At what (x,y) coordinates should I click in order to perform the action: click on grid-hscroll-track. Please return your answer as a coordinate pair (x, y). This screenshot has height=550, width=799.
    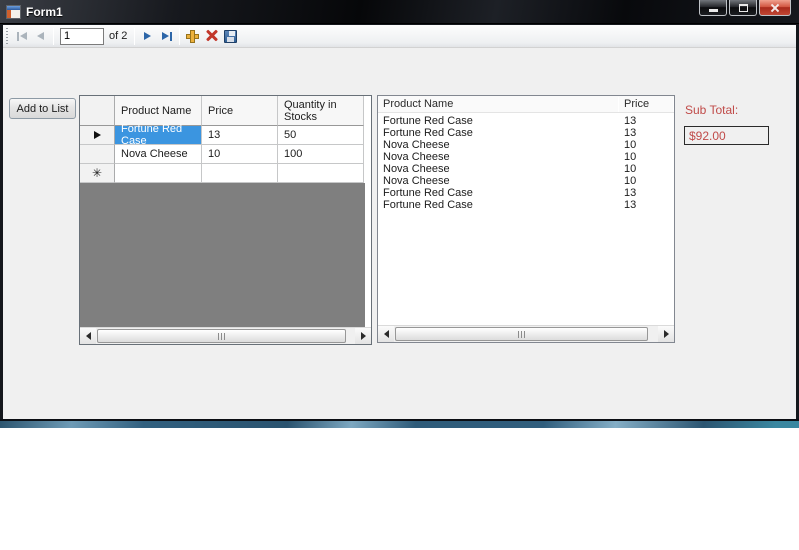
    Looking at the image, I should click on (225, 336).